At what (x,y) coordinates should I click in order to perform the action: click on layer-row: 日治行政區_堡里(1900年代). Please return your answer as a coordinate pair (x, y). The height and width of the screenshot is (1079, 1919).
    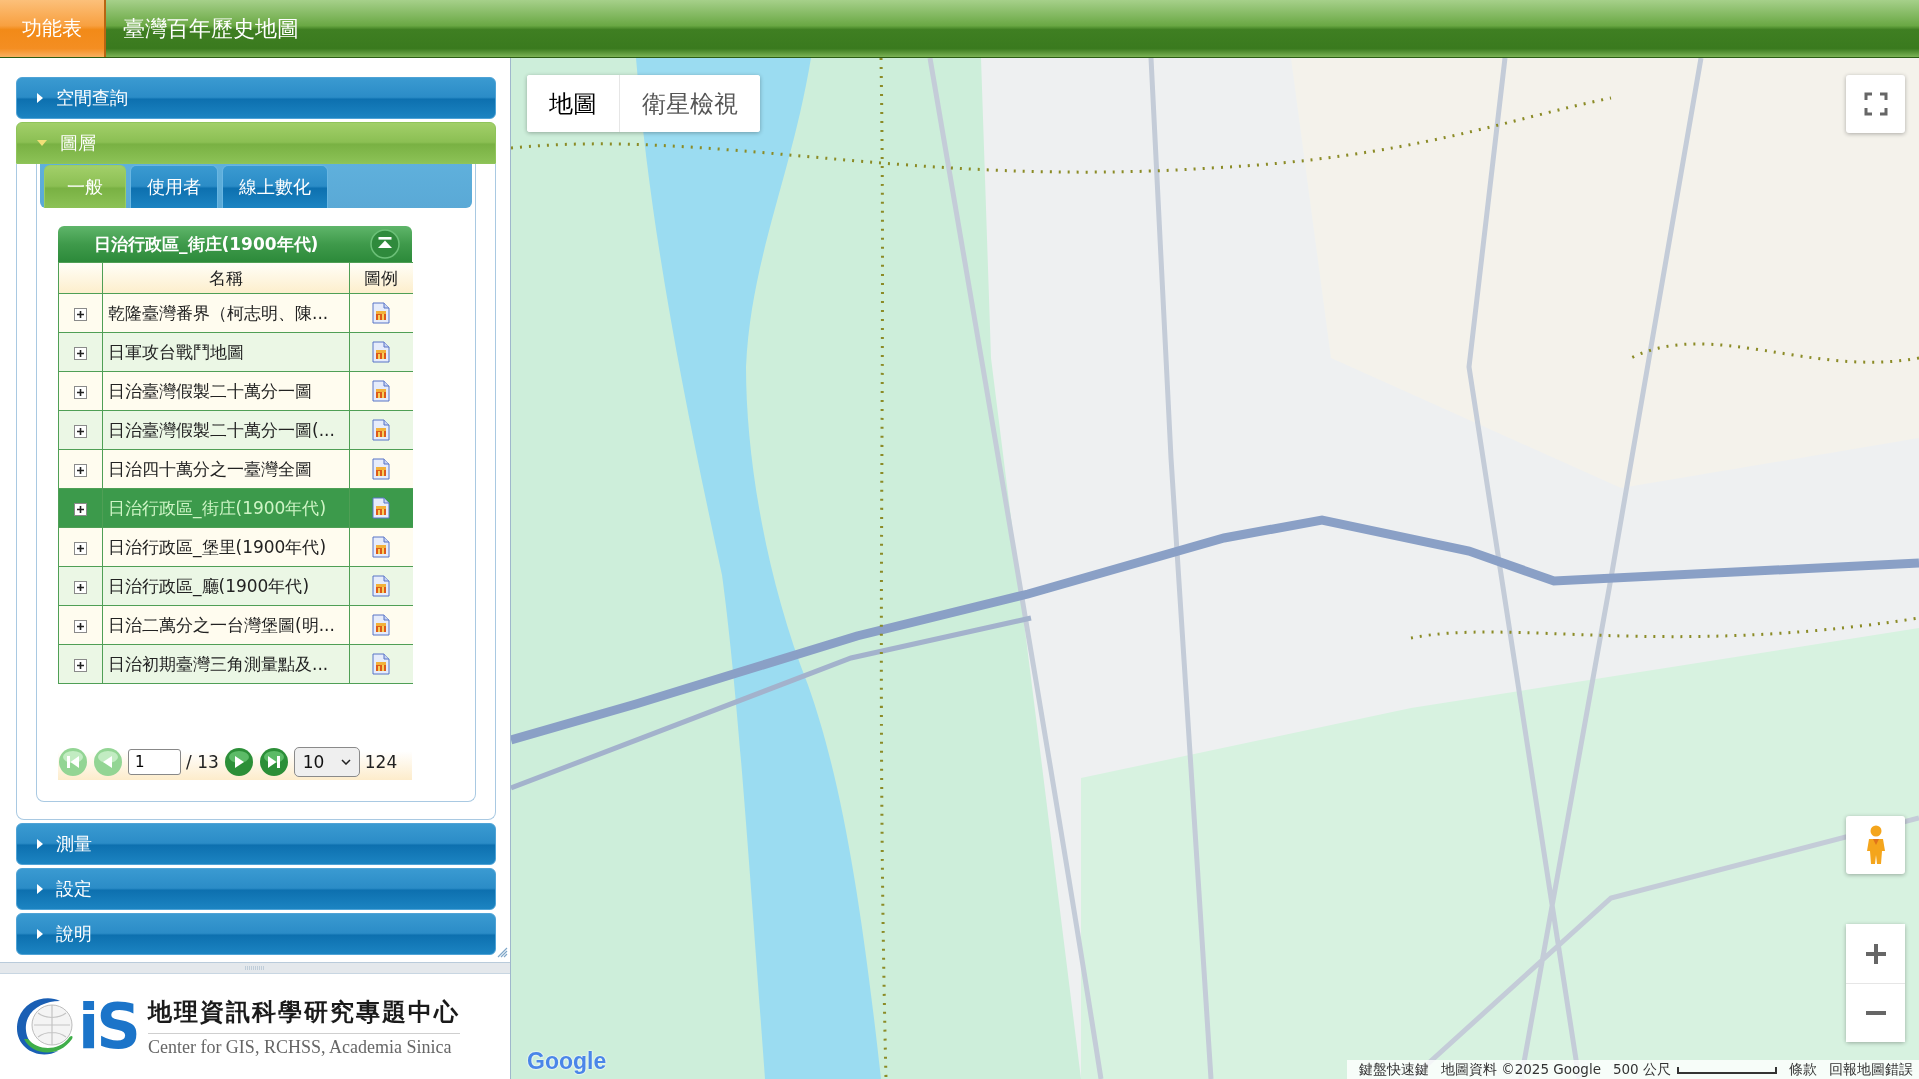
    Looking at the image, I should click on (235, 547).